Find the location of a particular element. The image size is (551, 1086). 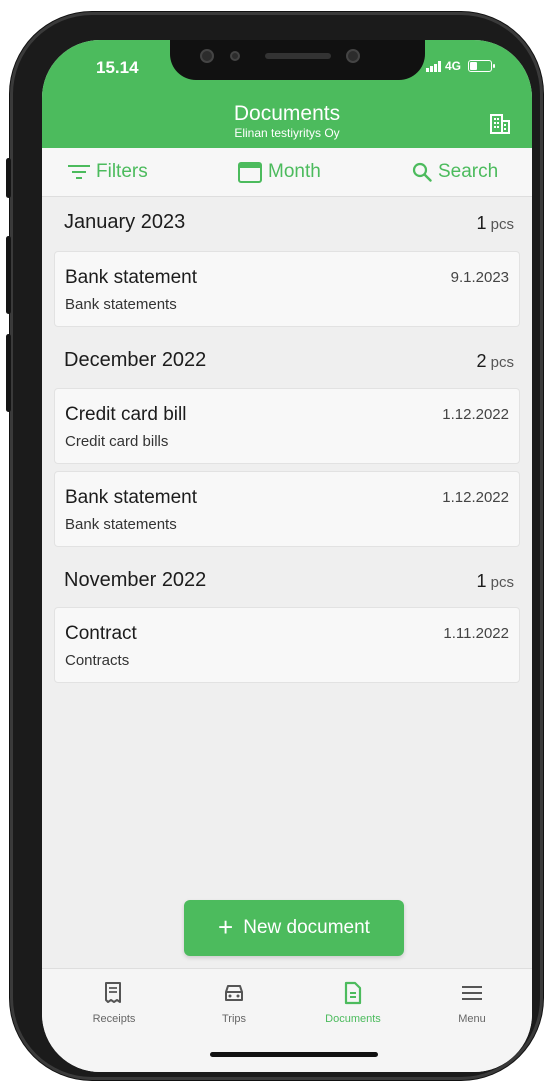

tab-label: Trips is located at coordinates (234, 1019).